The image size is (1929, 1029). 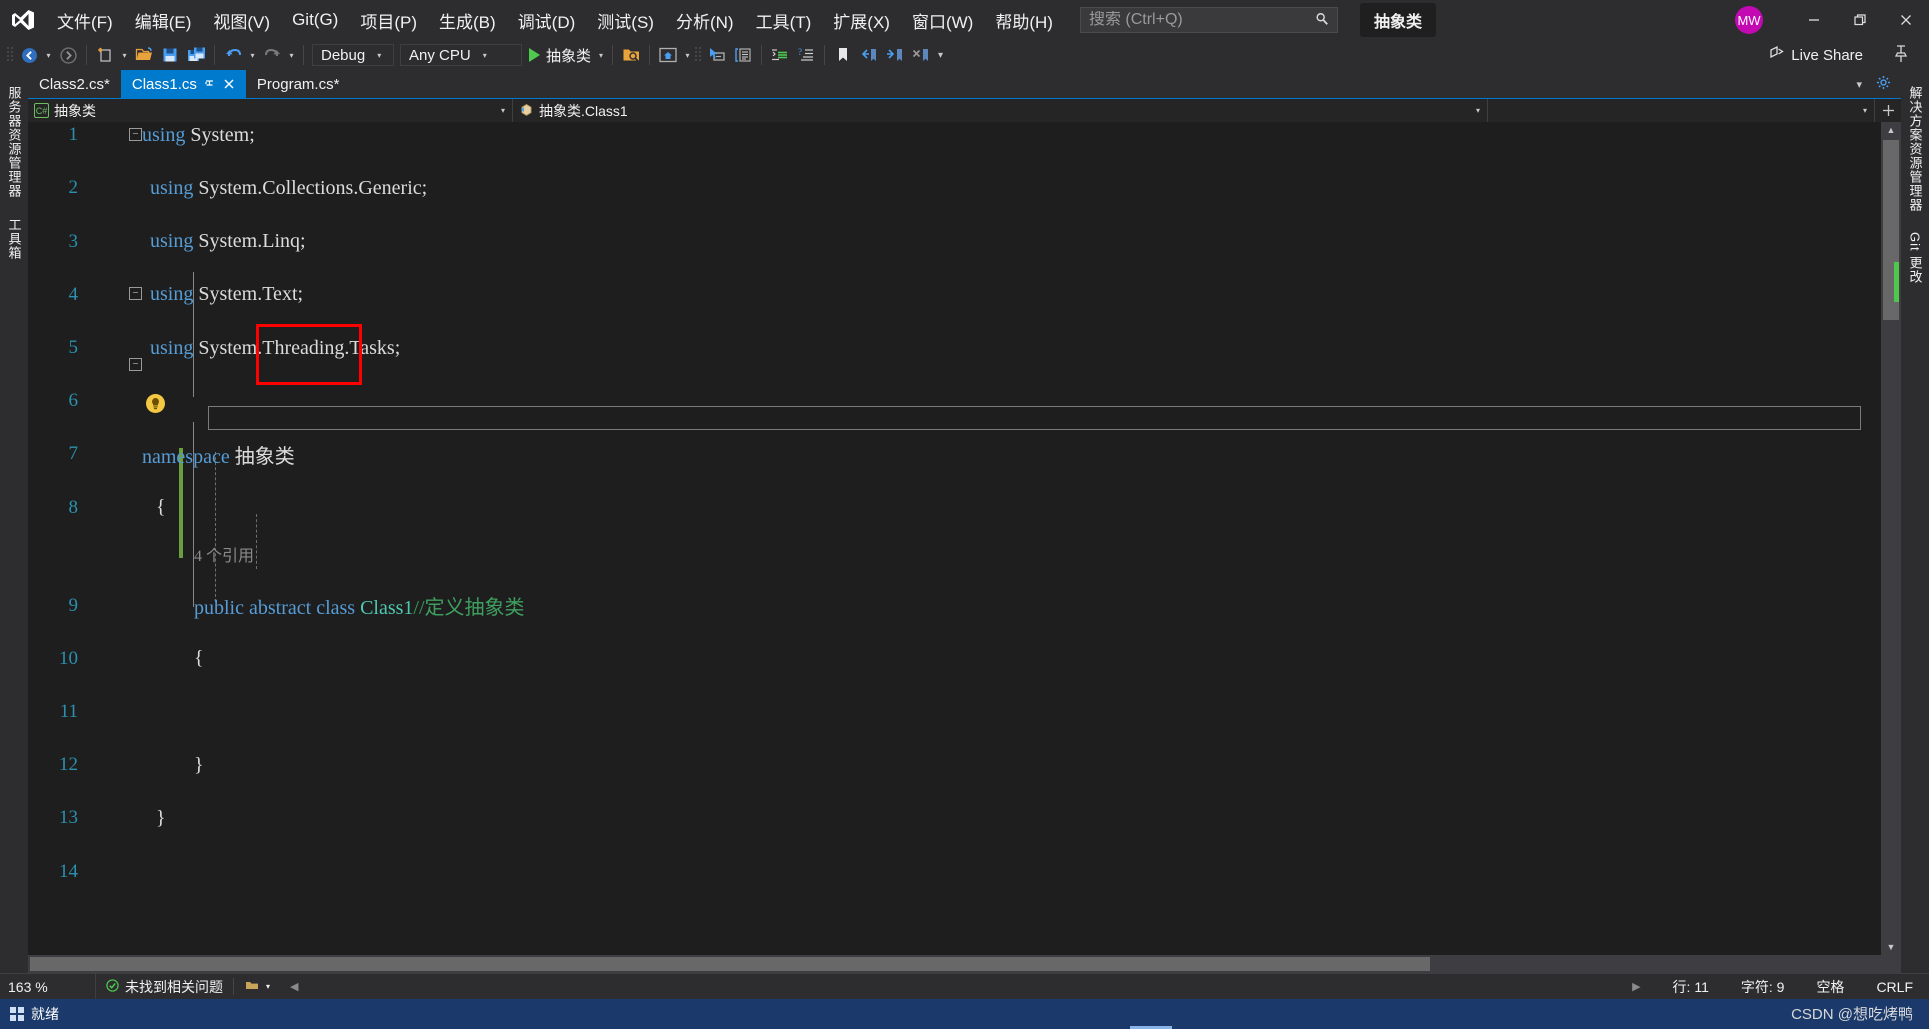 I want to click on caret-column-indicator: 字符: 9, so click(x=1763, y=987).